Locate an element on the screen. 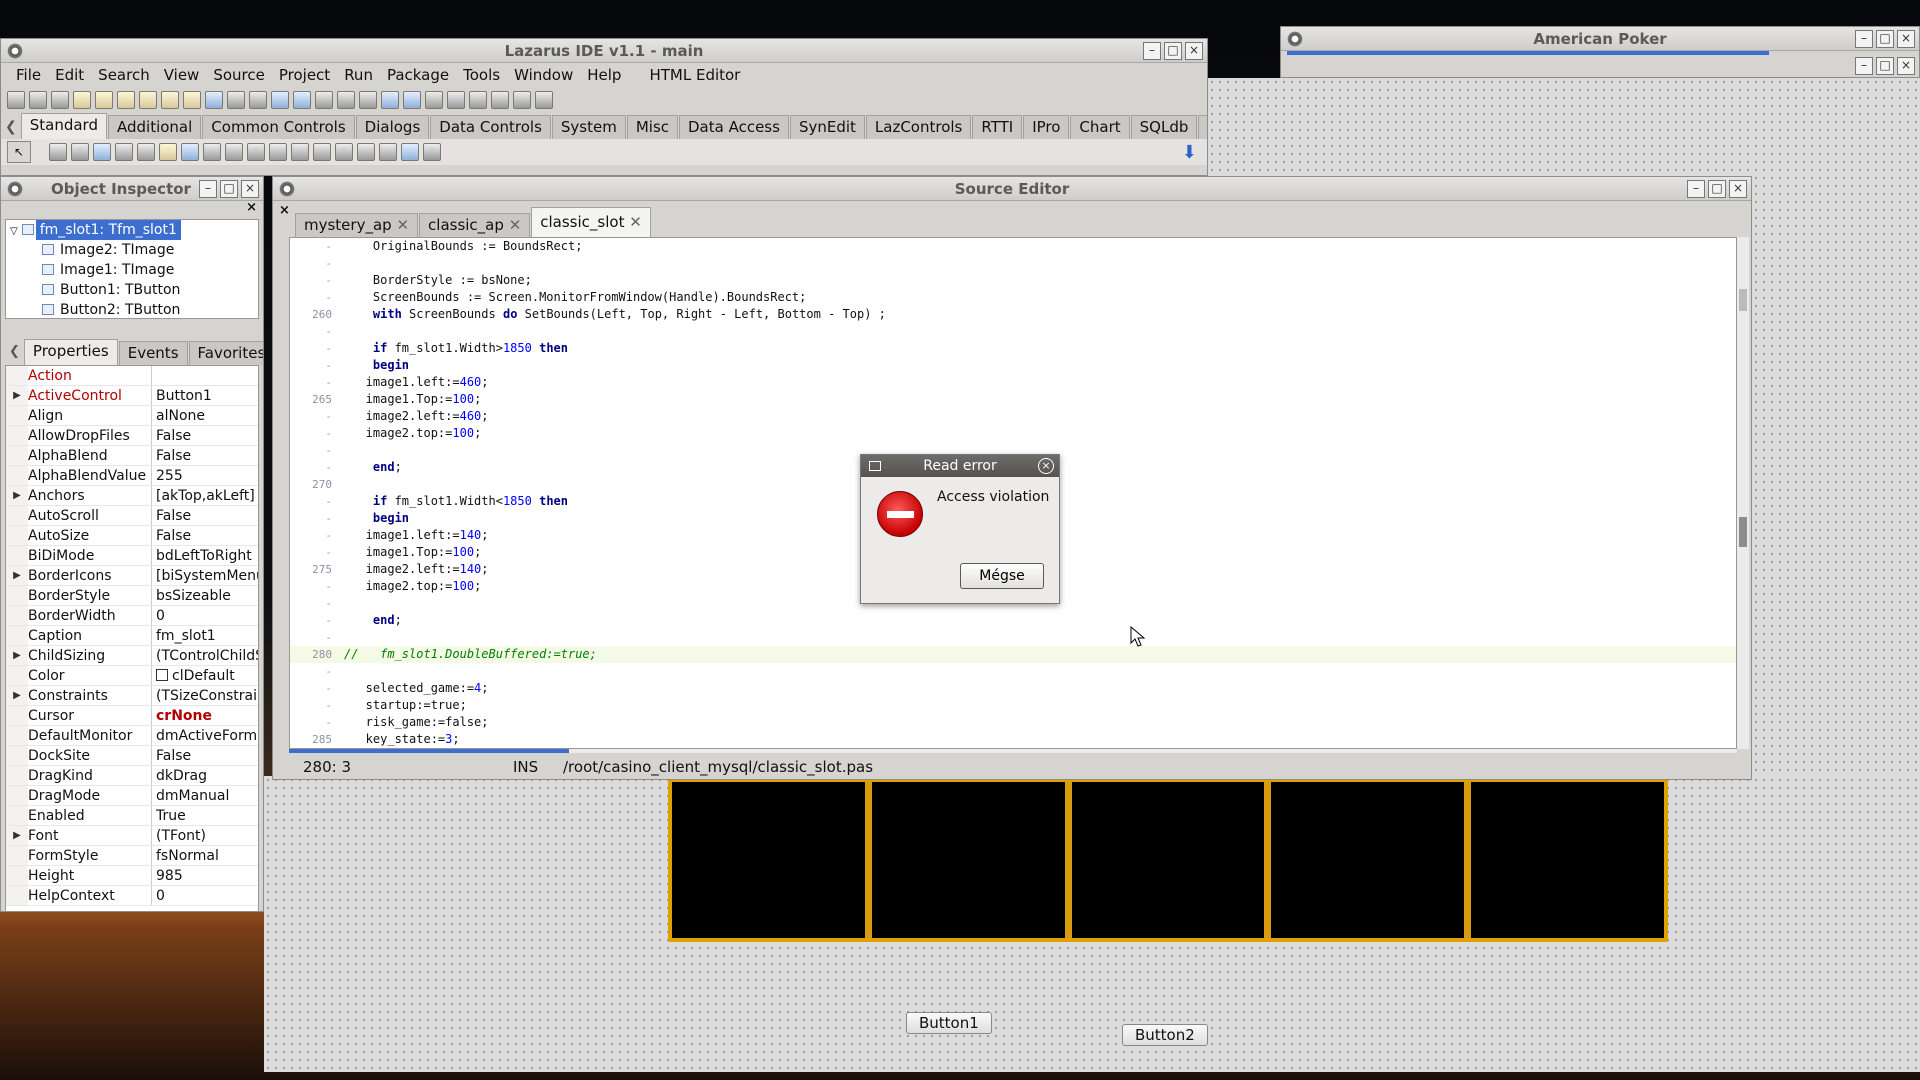 This screenshot has width=1920, height=1080. step-over-icon is located at coordinates (522, 100).